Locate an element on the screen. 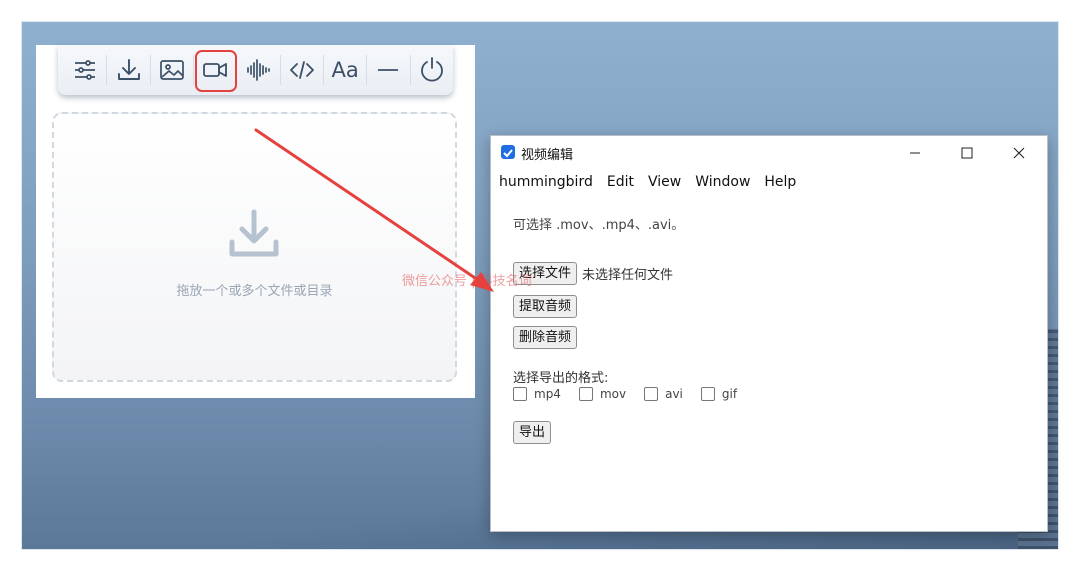  audio-wave-icon is located at coordinates (259, 70).